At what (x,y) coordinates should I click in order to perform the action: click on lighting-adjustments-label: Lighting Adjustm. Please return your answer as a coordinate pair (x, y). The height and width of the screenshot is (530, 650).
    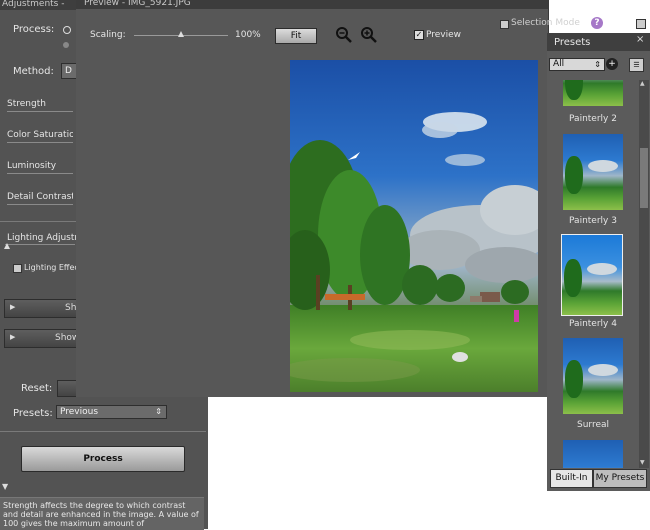
    Looking at the image, I should click on (45, 238).